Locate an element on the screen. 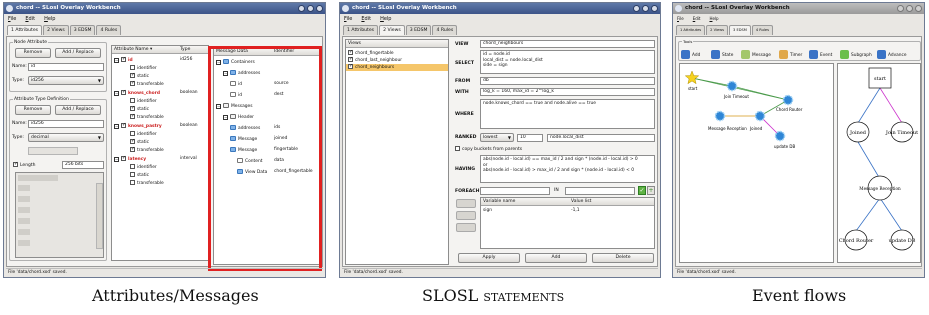 This screenshot has height=315, width=929. tool-button-advance: Advance is located at coordinates (892, 55).